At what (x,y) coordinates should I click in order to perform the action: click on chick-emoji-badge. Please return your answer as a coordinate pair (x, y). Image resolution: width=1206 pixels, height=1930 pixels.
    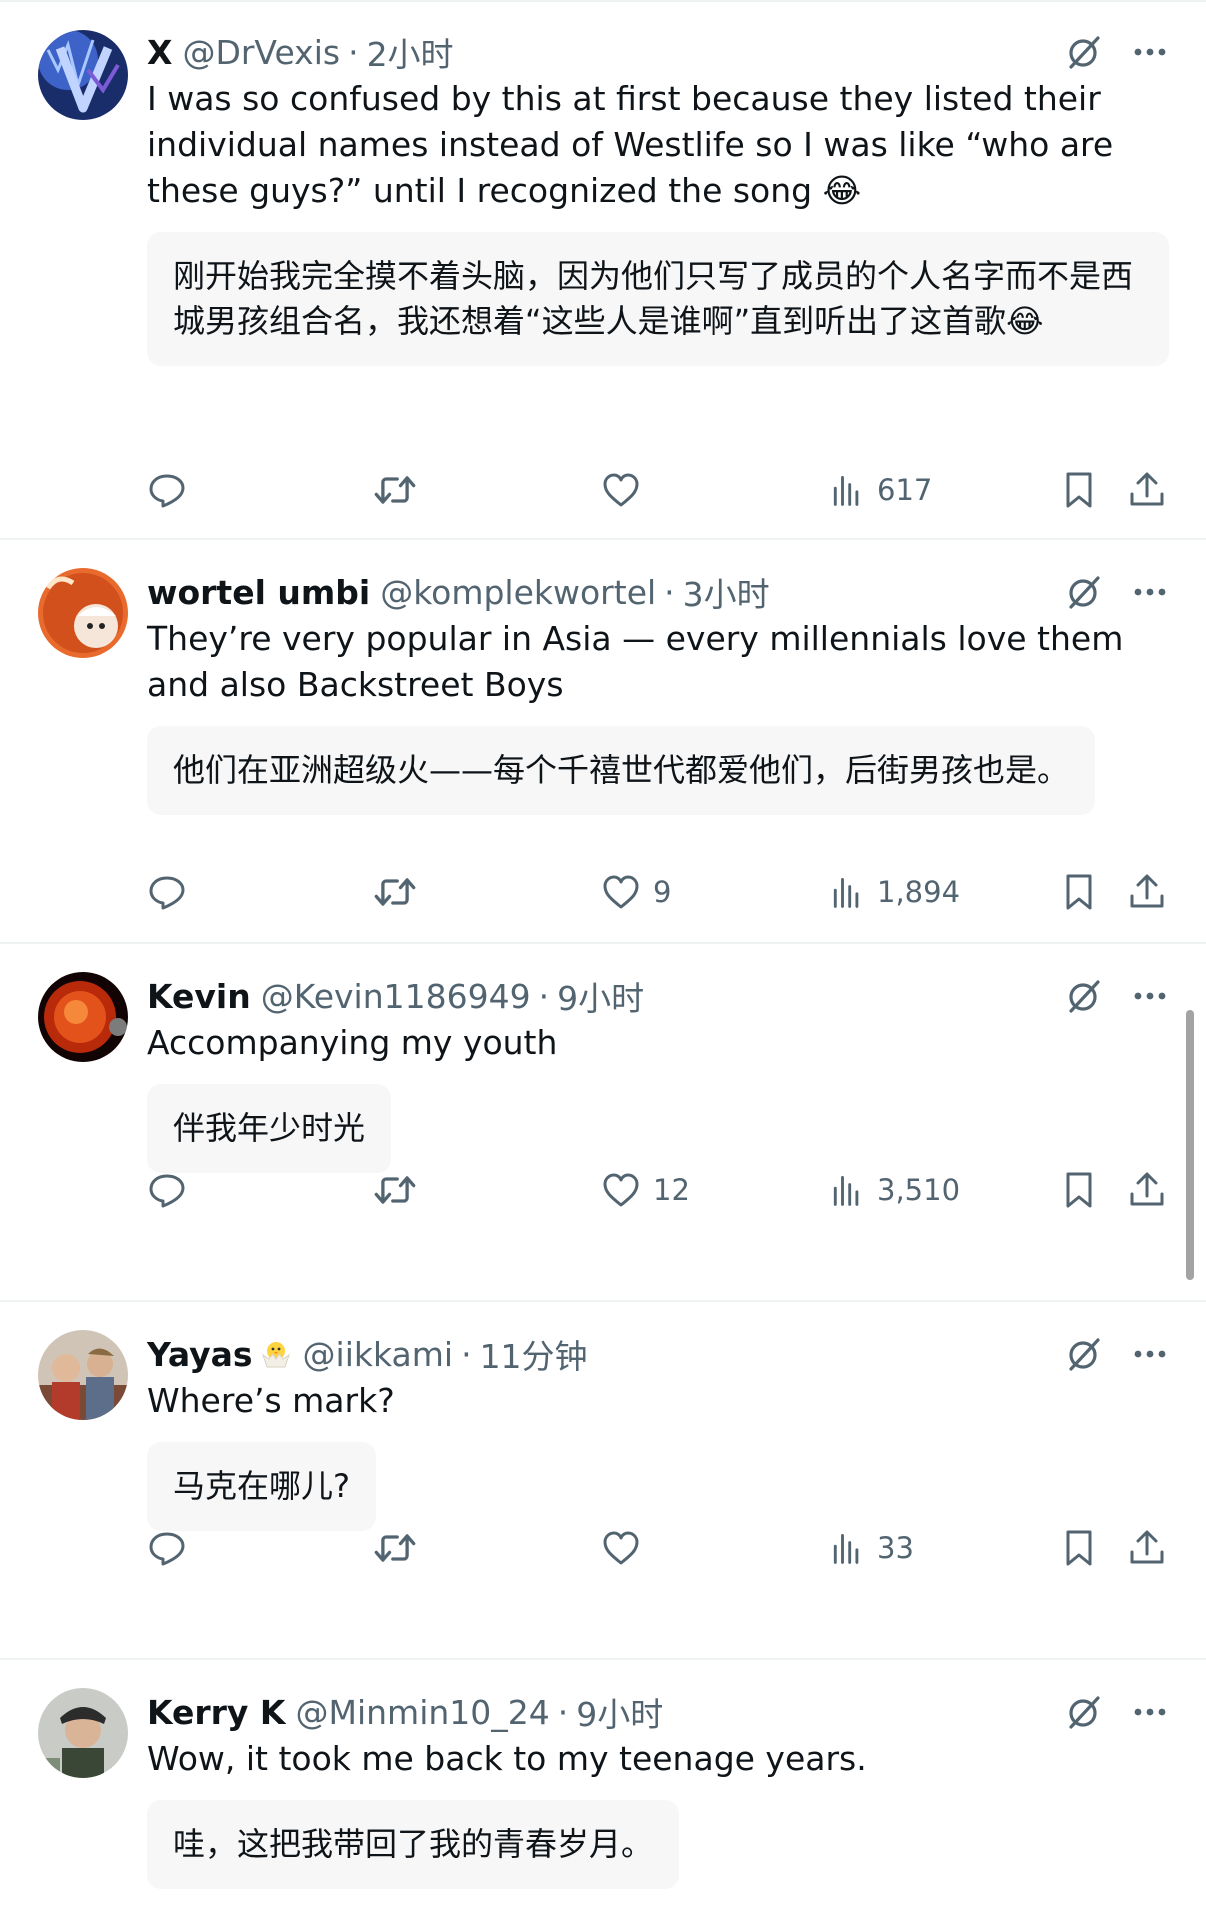
    Looking at the image, I should click on (276, 1354).